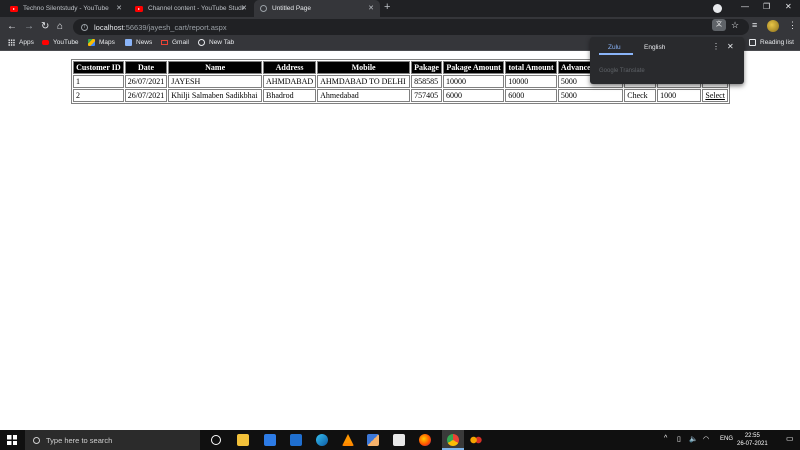 The width and height of the screenshot is (800, 450). I want to click on select-link: Select, so click(715, 95).